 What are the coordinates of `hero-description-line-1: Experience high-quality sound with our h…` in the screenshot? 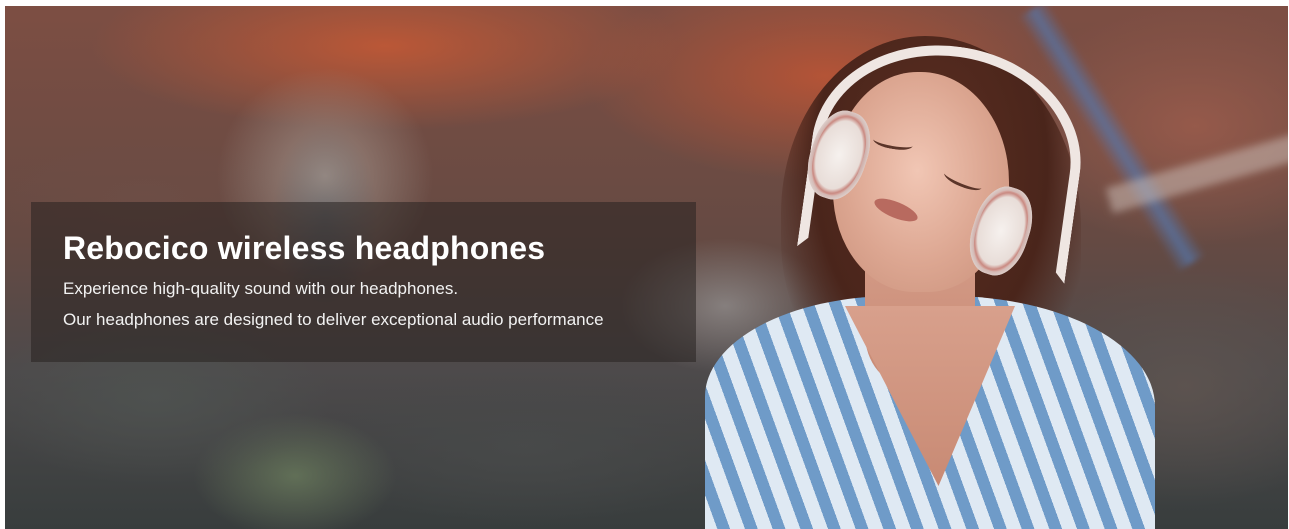 It's located at (261, 288).